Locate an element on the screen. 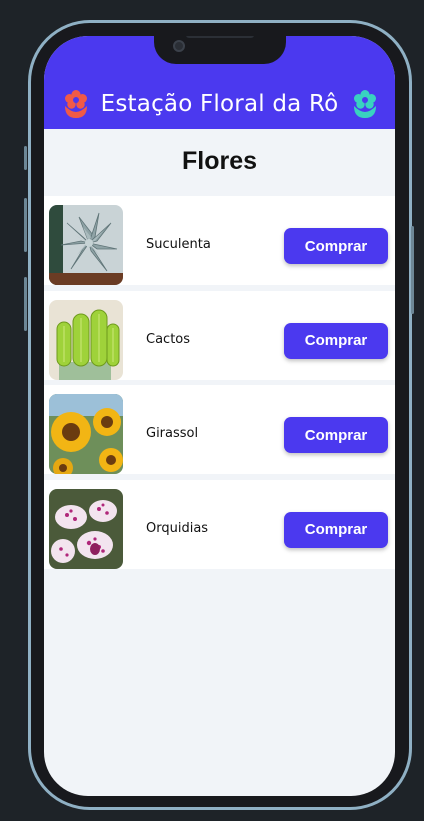 The height and width of the screenshot is (821, 424). phone-volume-down is located at coordinates (25, 304).